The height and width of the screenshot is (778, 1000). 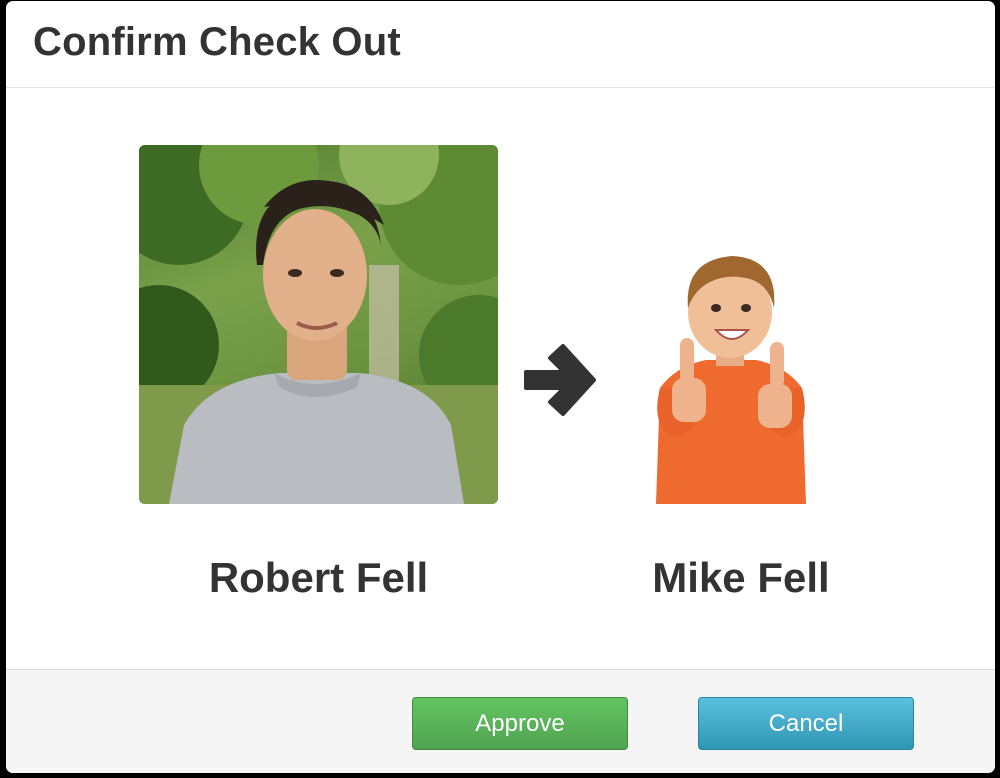 I want to click on dialog-footer: Approve Cancel, so click(x=500, y=721).